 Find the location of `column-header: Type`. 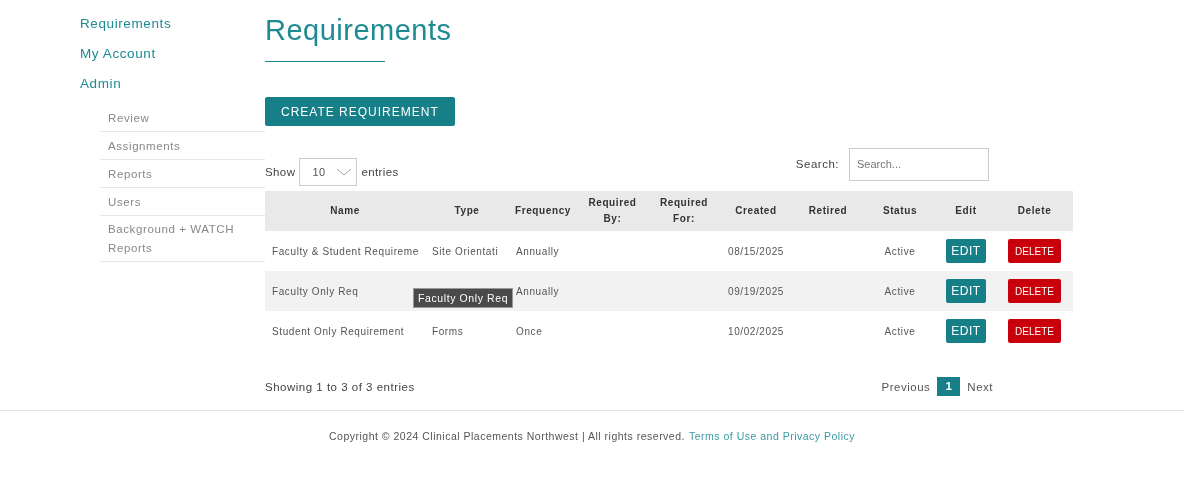

column-header: Type is located at coordinates (467, 211).